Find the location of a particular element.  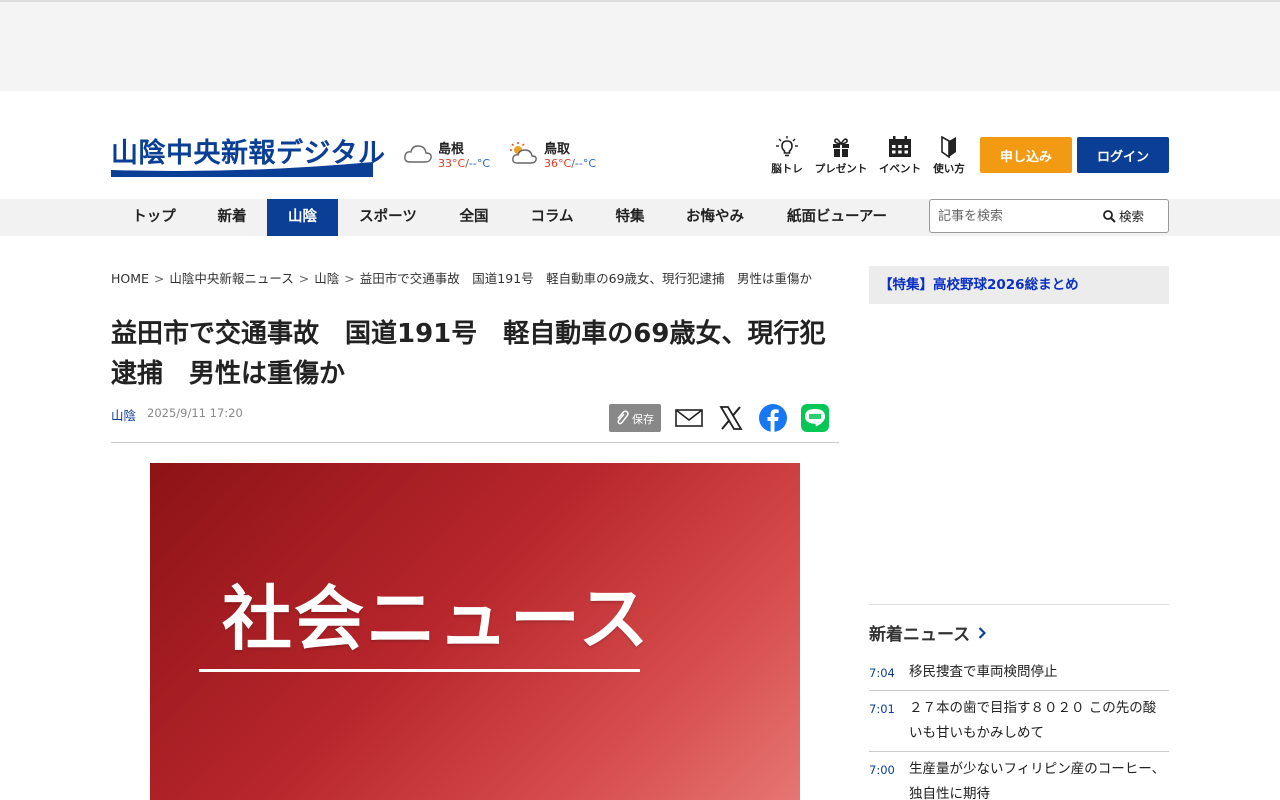

icon-label: 脳トレ is located at coordinates (787, 169).